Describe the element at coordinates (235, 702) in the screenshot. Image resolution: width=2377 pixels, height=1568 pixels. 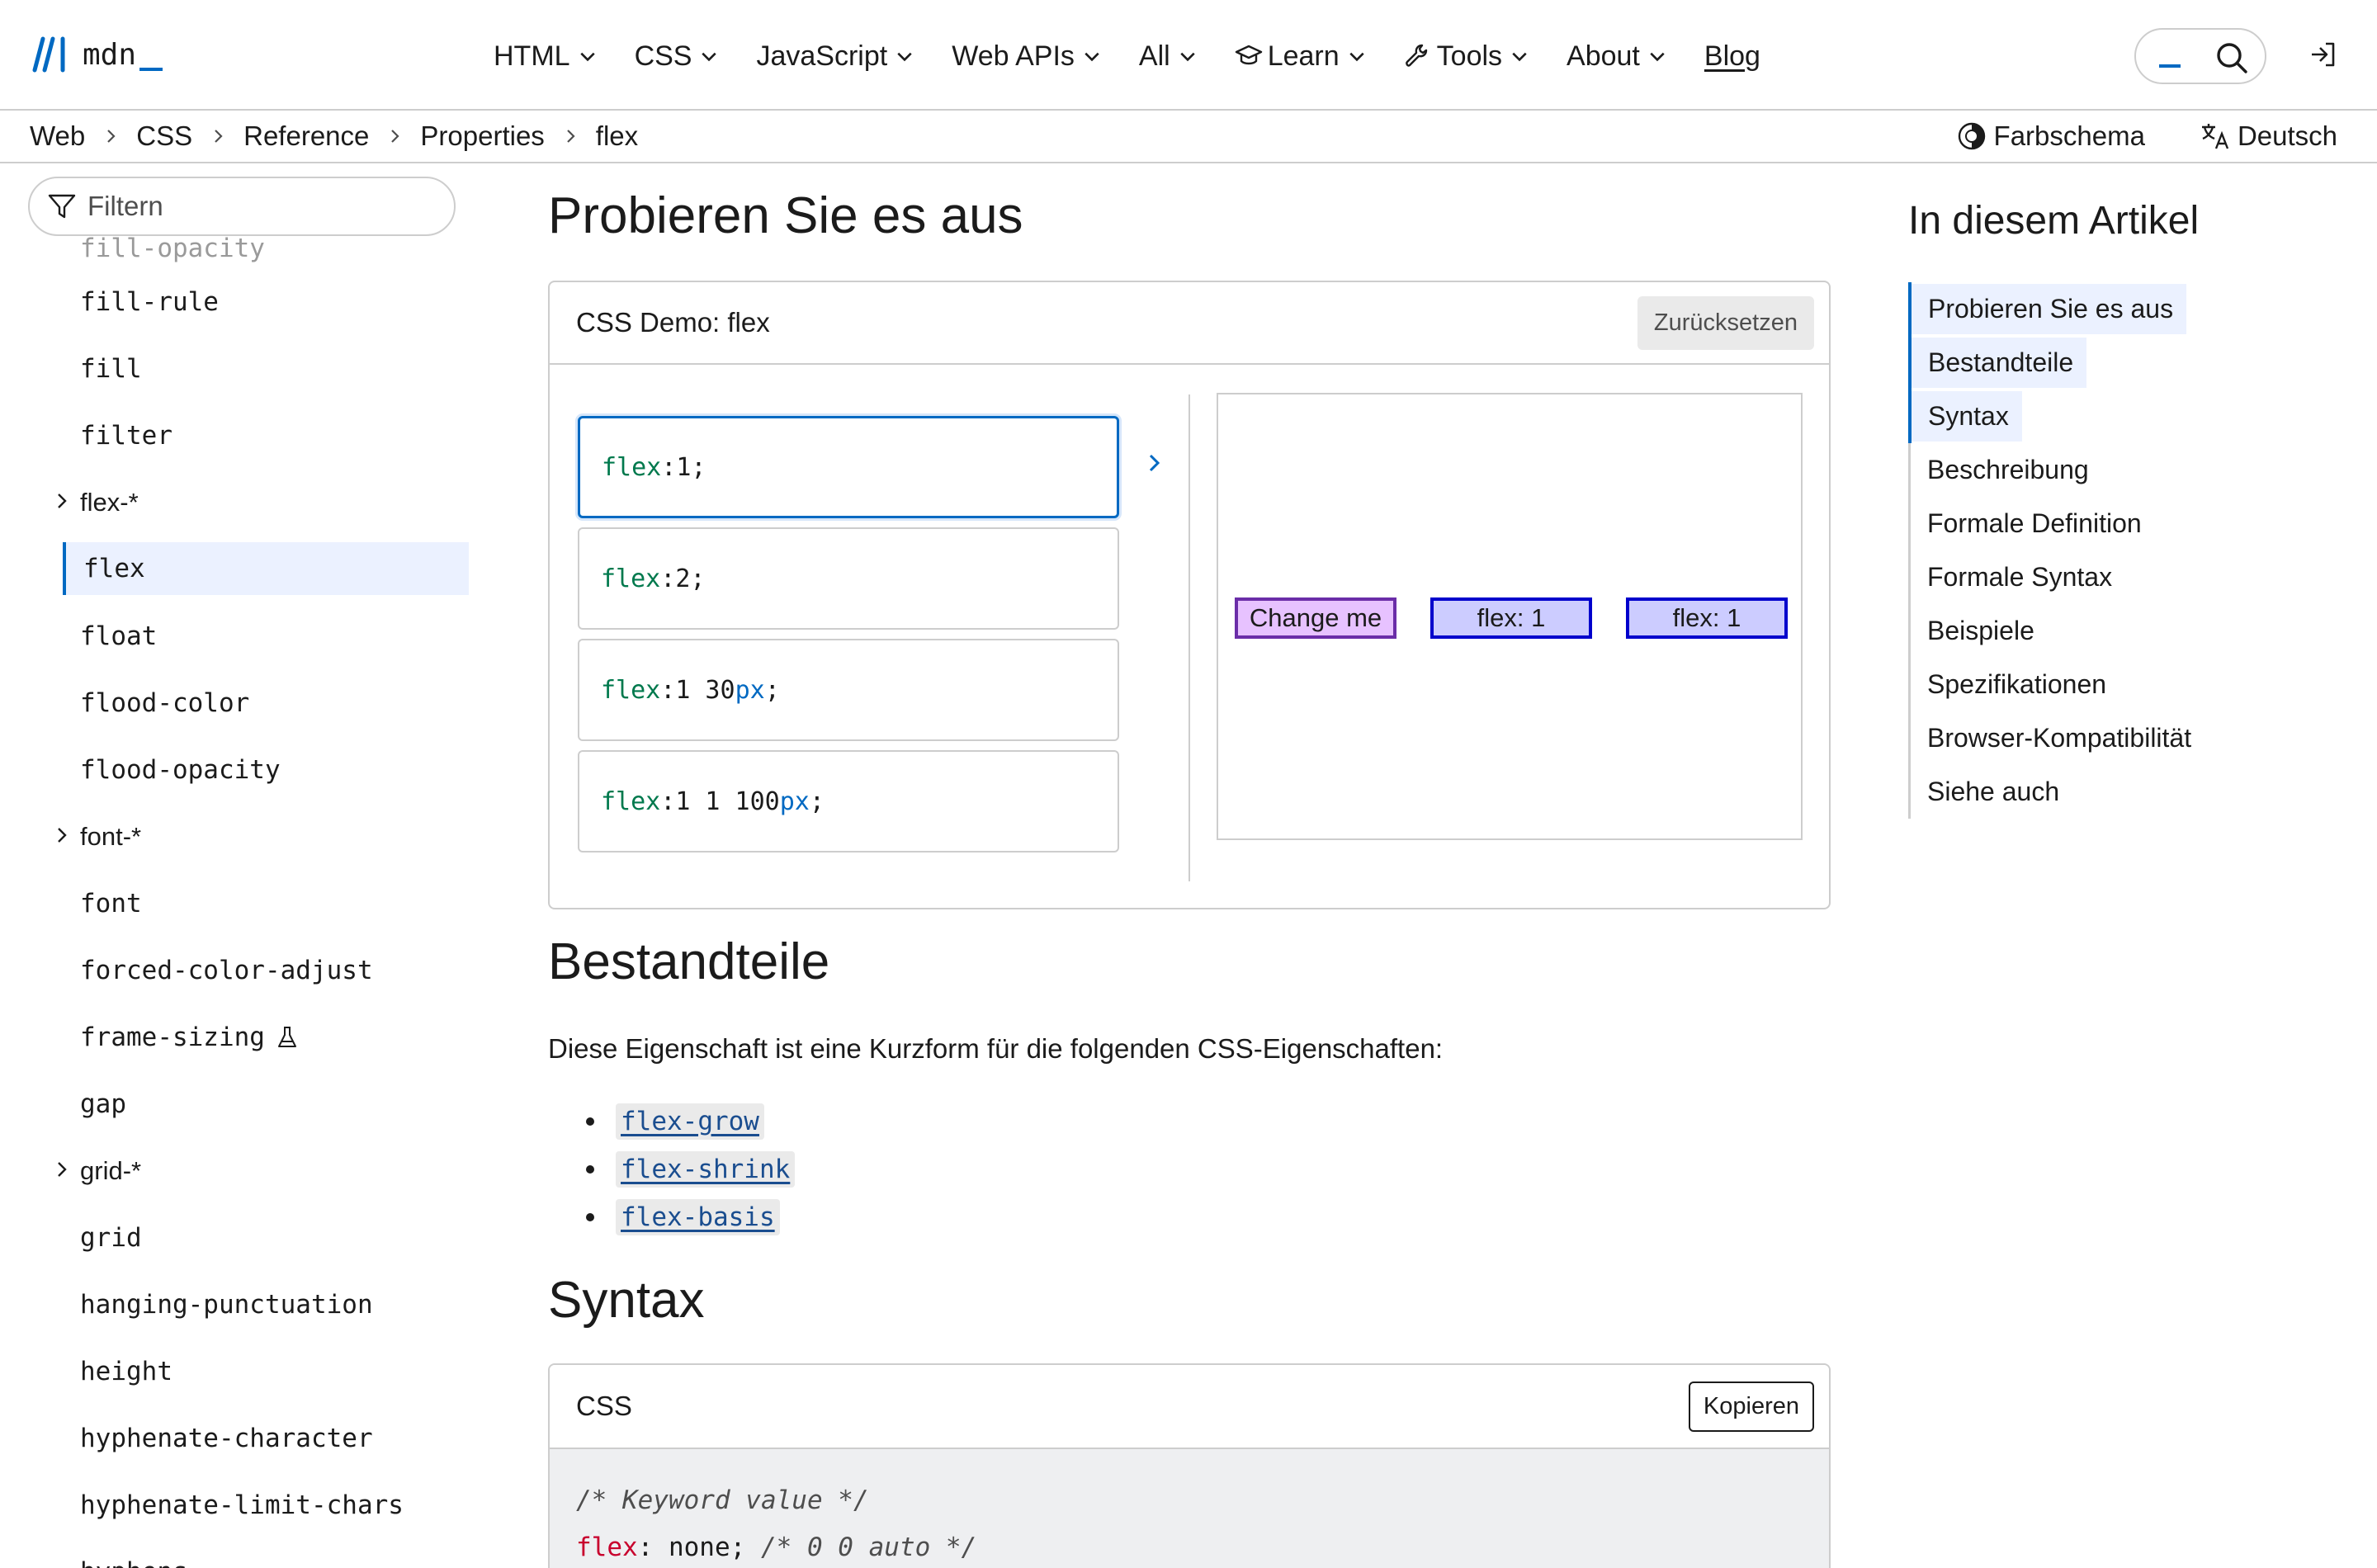
I see `sidebar-item-flood-color: flood-color` at that location.